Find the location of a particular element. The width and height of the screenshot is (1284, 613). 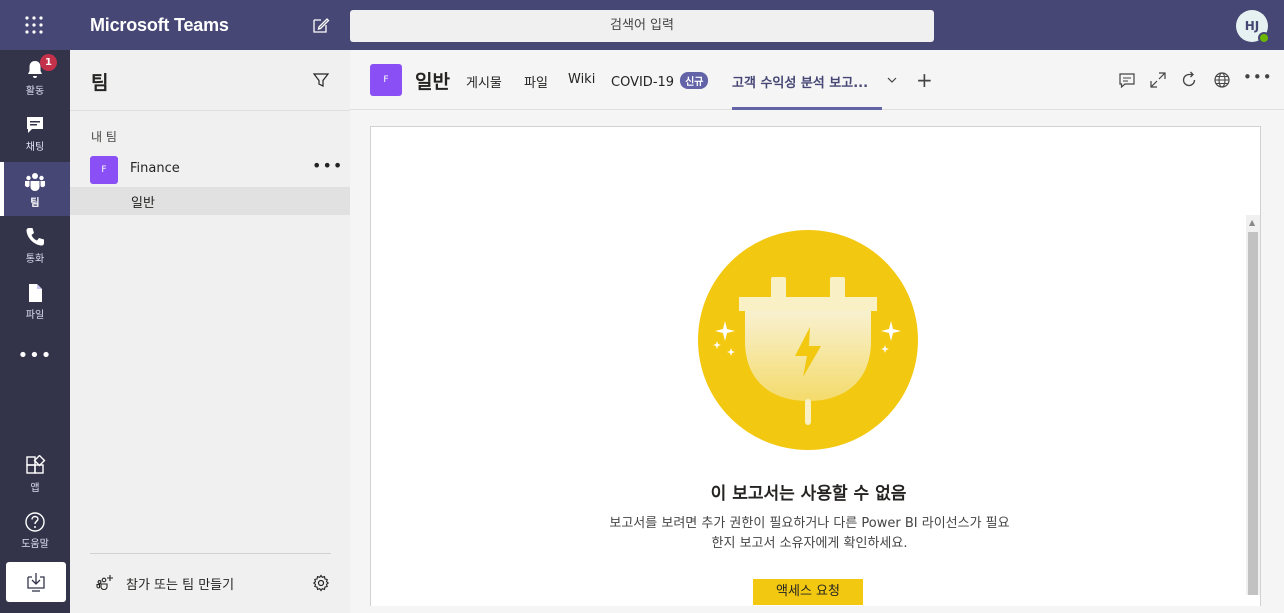

unplugged-plug-icon is located at coordinates (808, 340).